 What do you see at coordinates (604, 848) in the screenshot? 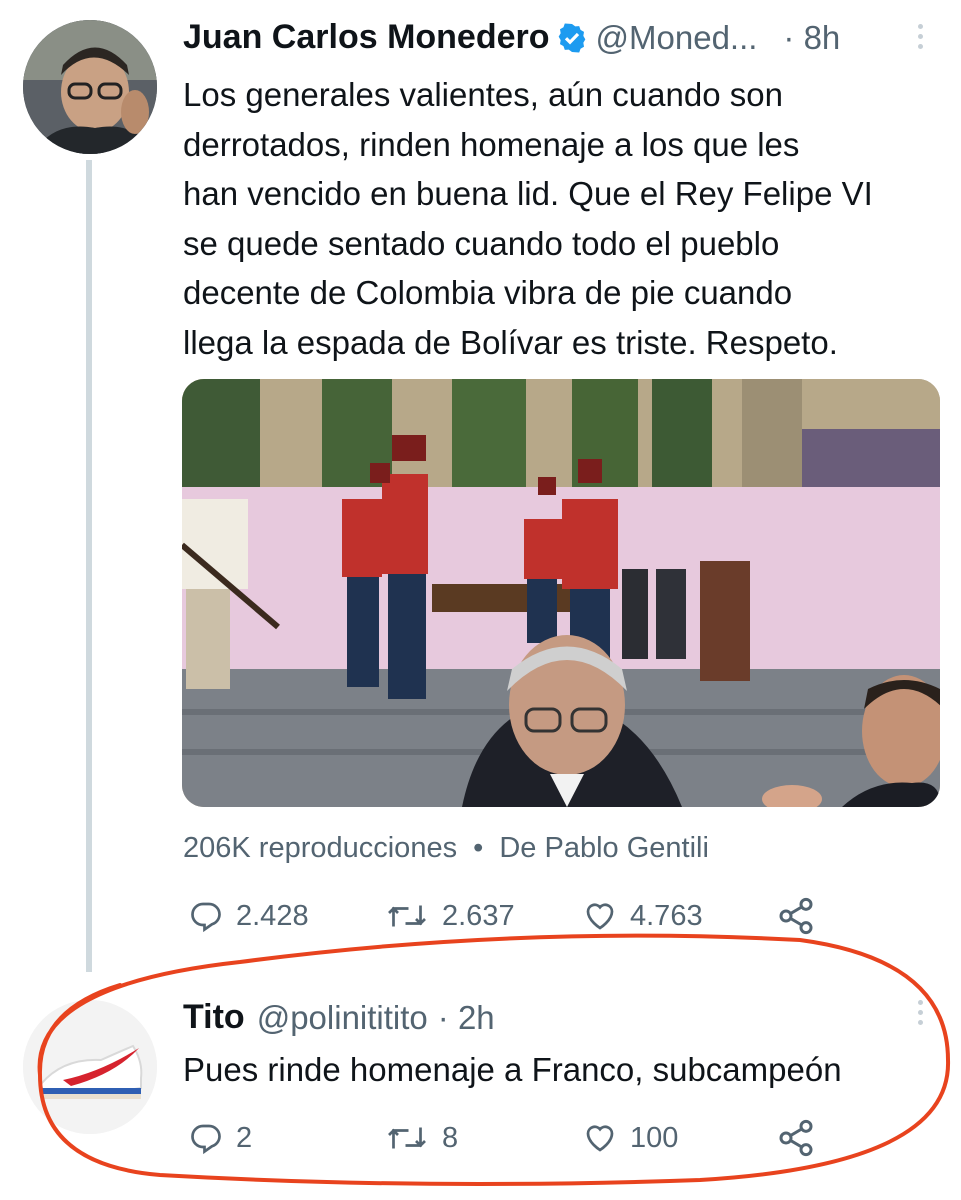
I see `video-source: De Pablo Gentili` at bounding box center [604, 848].